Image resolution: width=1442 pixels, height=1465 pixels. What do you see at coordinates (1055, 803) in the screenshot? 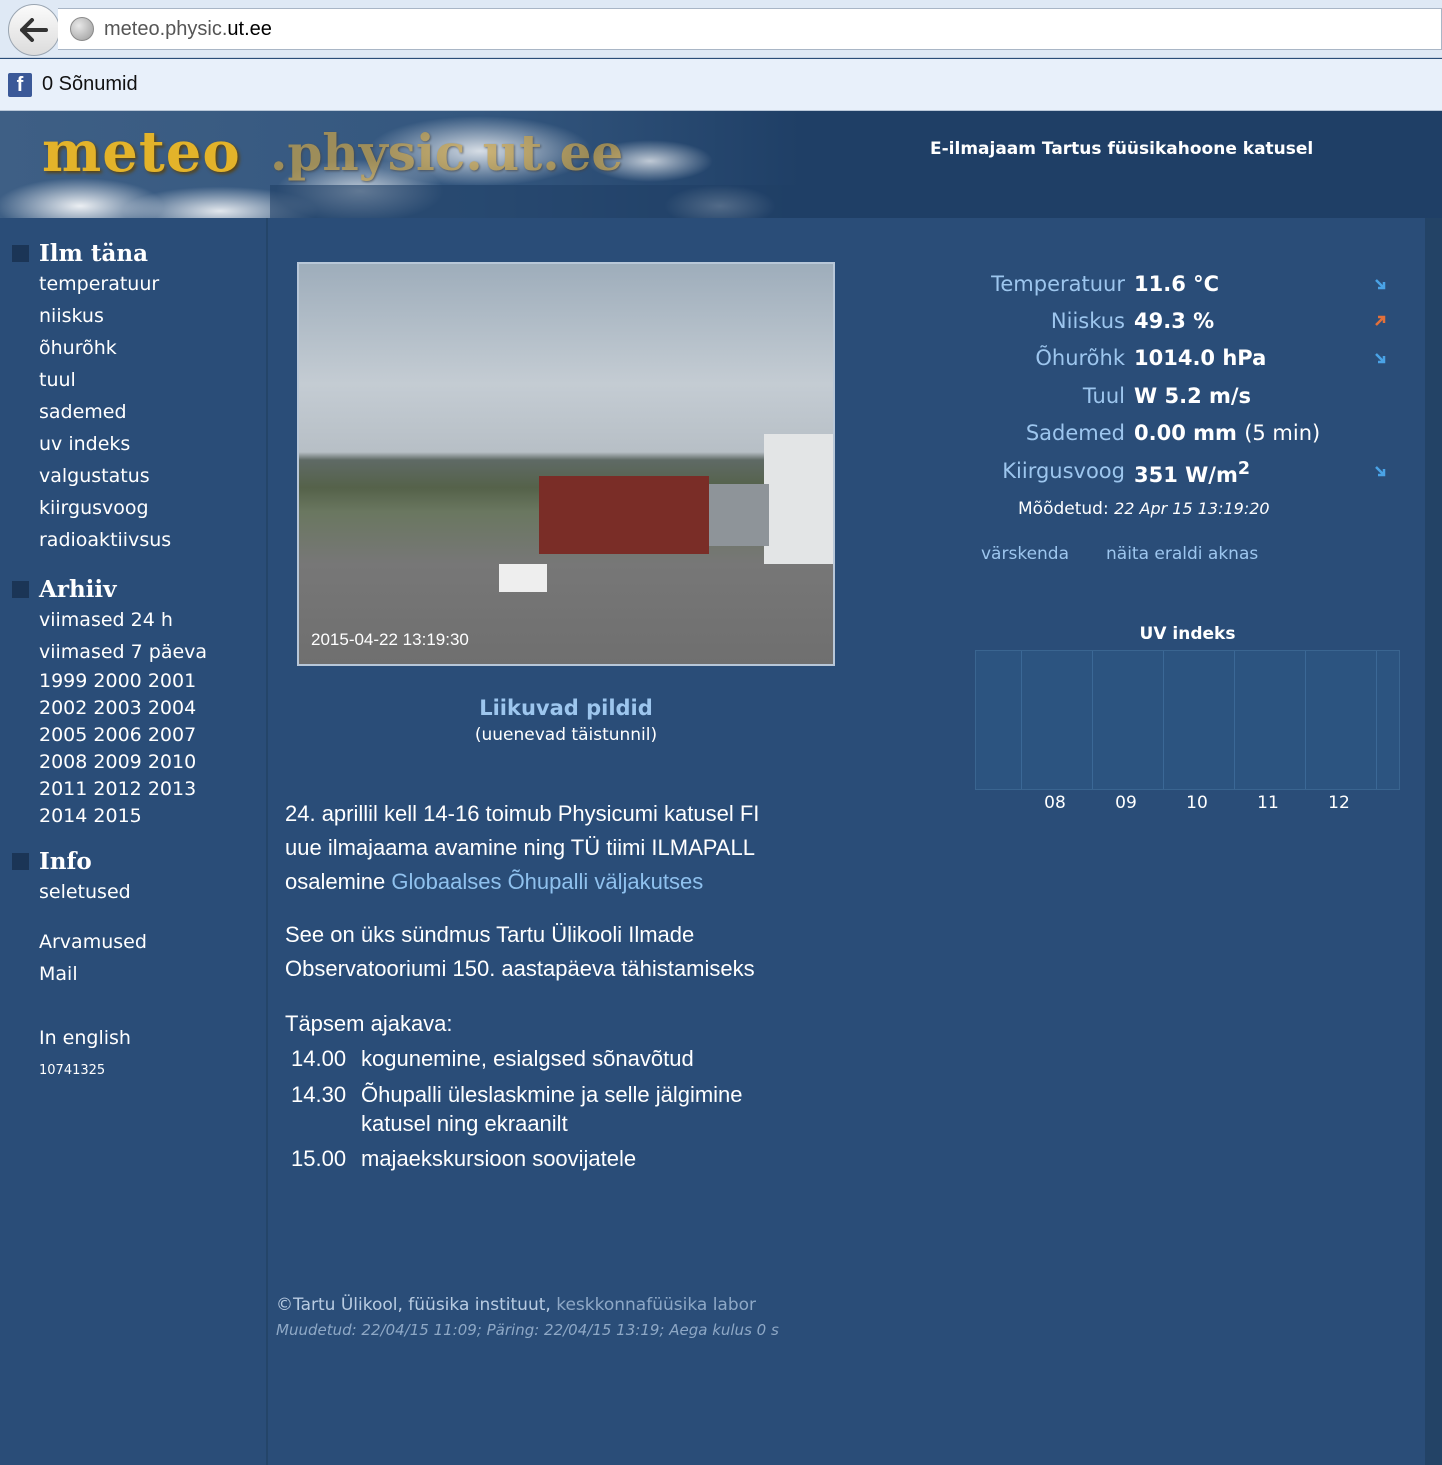
I see `uv-tick-label: 08` at bounding box center [1055, 803].